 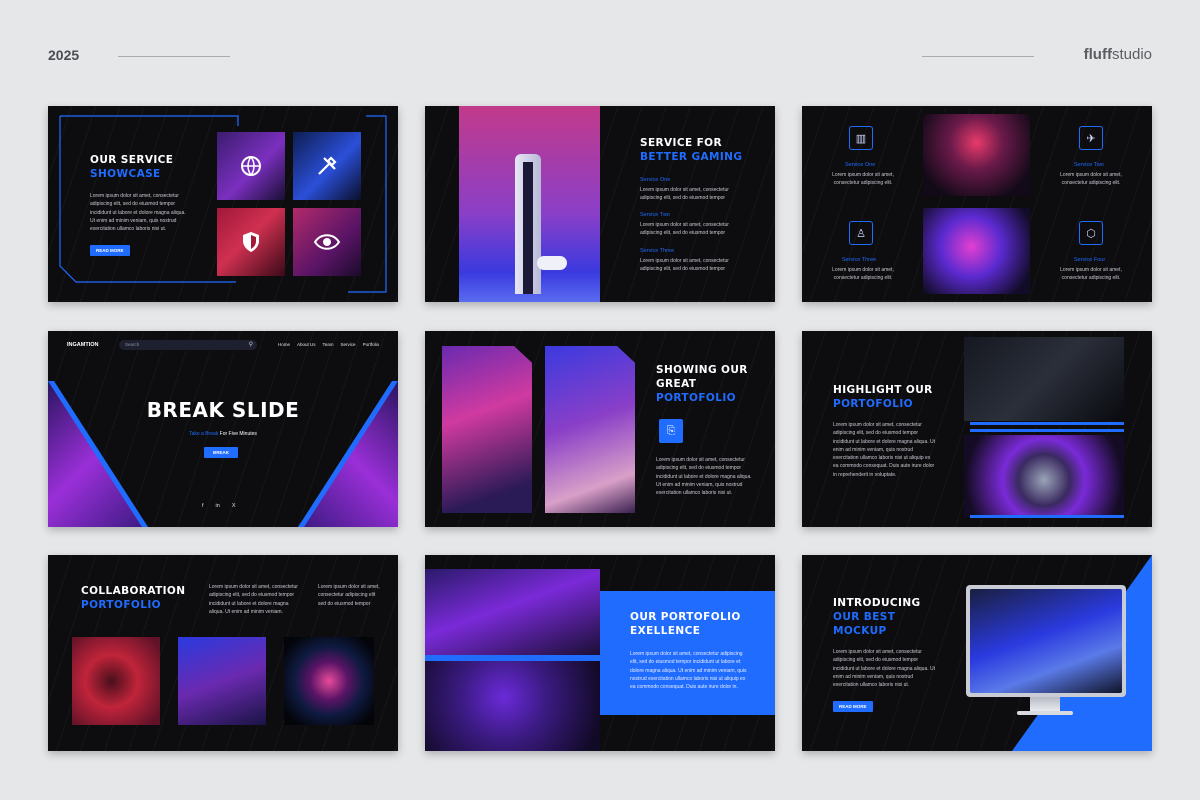 What do you see at coordinates (877, 617) in the screenshot?
I see `slide-title: INTRODUCING OUR BEST MOCKUP` at bounding box center [877, 617].